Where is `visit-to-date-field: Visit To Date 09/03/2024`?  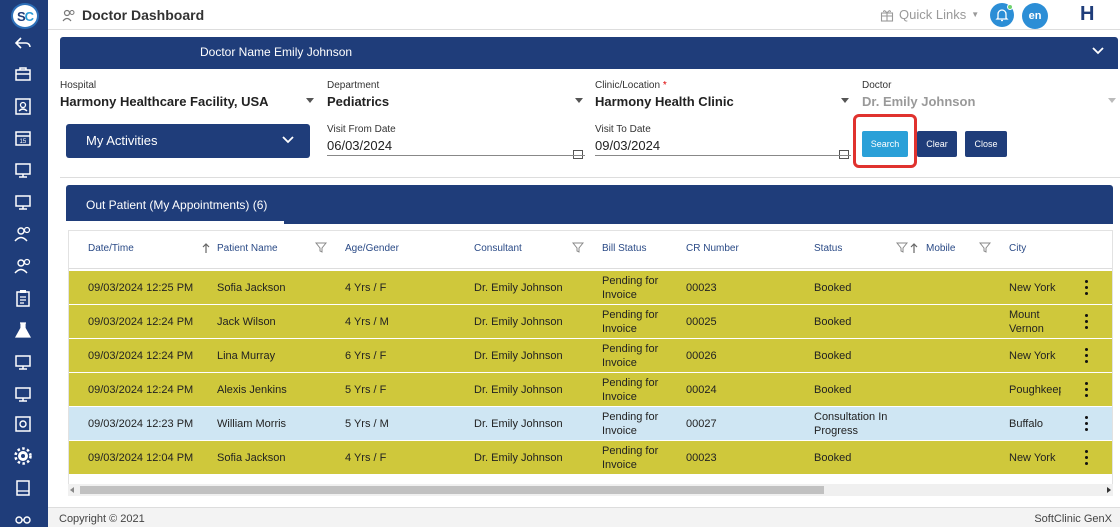
visit-to-date-field: Visit To Date 09/03/2024 is located at coordinates (723, 141).